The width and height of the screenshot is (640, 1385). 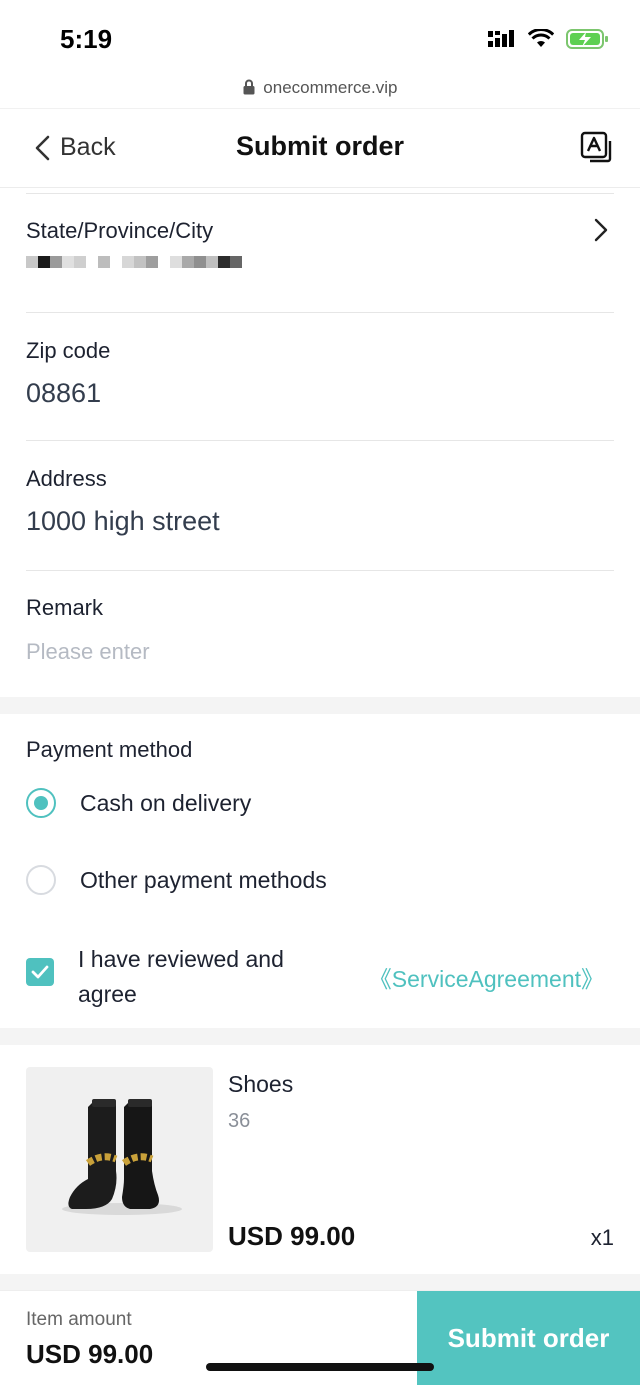 What do you see at coordinates (320, 39) in the screenshot?
I see `status-bar: 5:19` at bounding box center [320, 39].